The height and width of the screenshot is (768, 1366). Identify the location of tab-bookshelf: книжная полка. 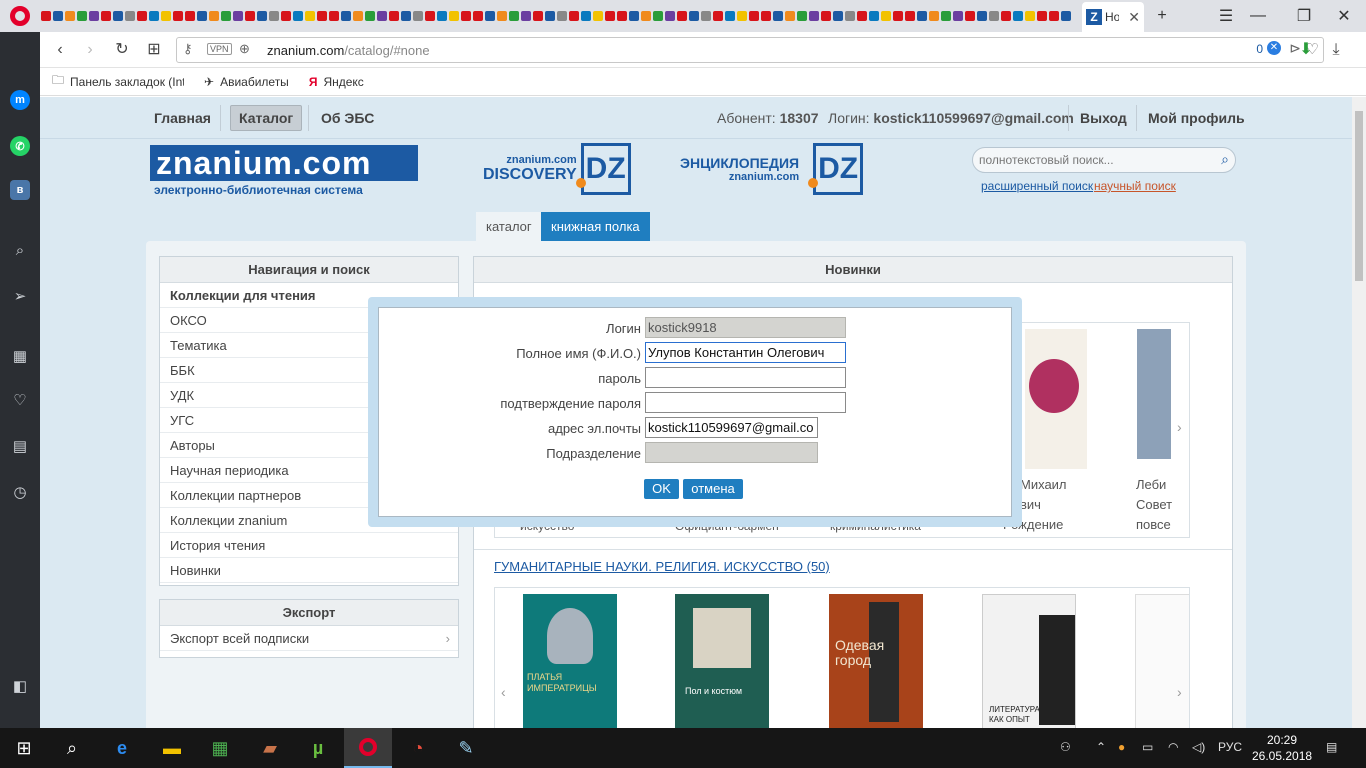
(595, 226).